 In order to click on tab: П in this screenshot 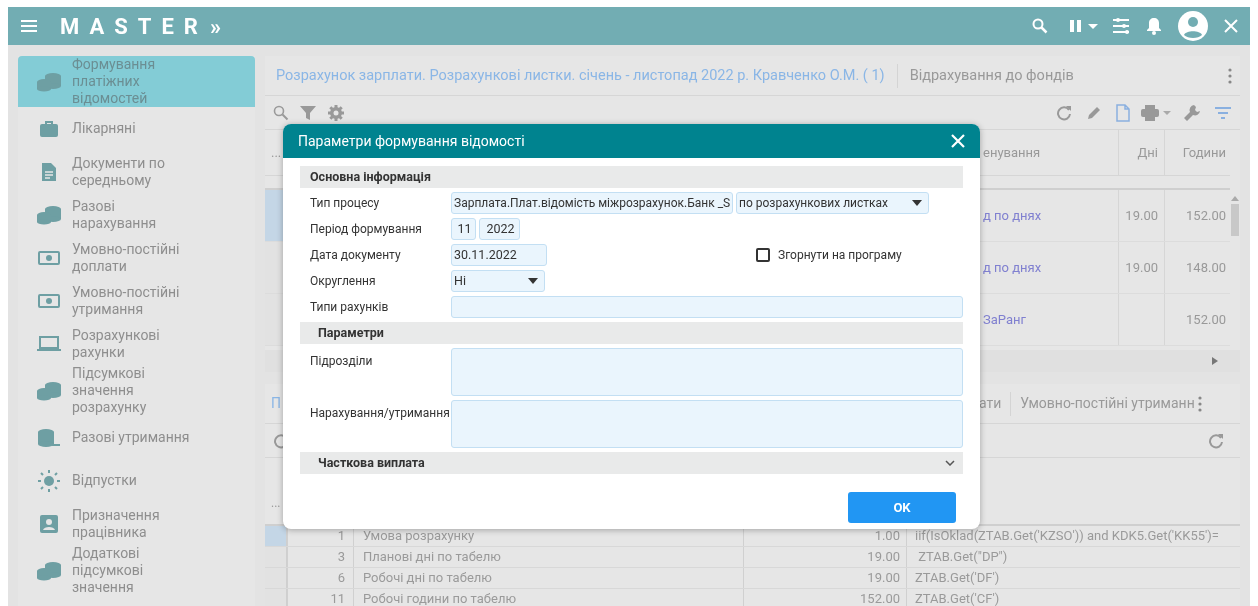, I will do `click(276, 403)`.